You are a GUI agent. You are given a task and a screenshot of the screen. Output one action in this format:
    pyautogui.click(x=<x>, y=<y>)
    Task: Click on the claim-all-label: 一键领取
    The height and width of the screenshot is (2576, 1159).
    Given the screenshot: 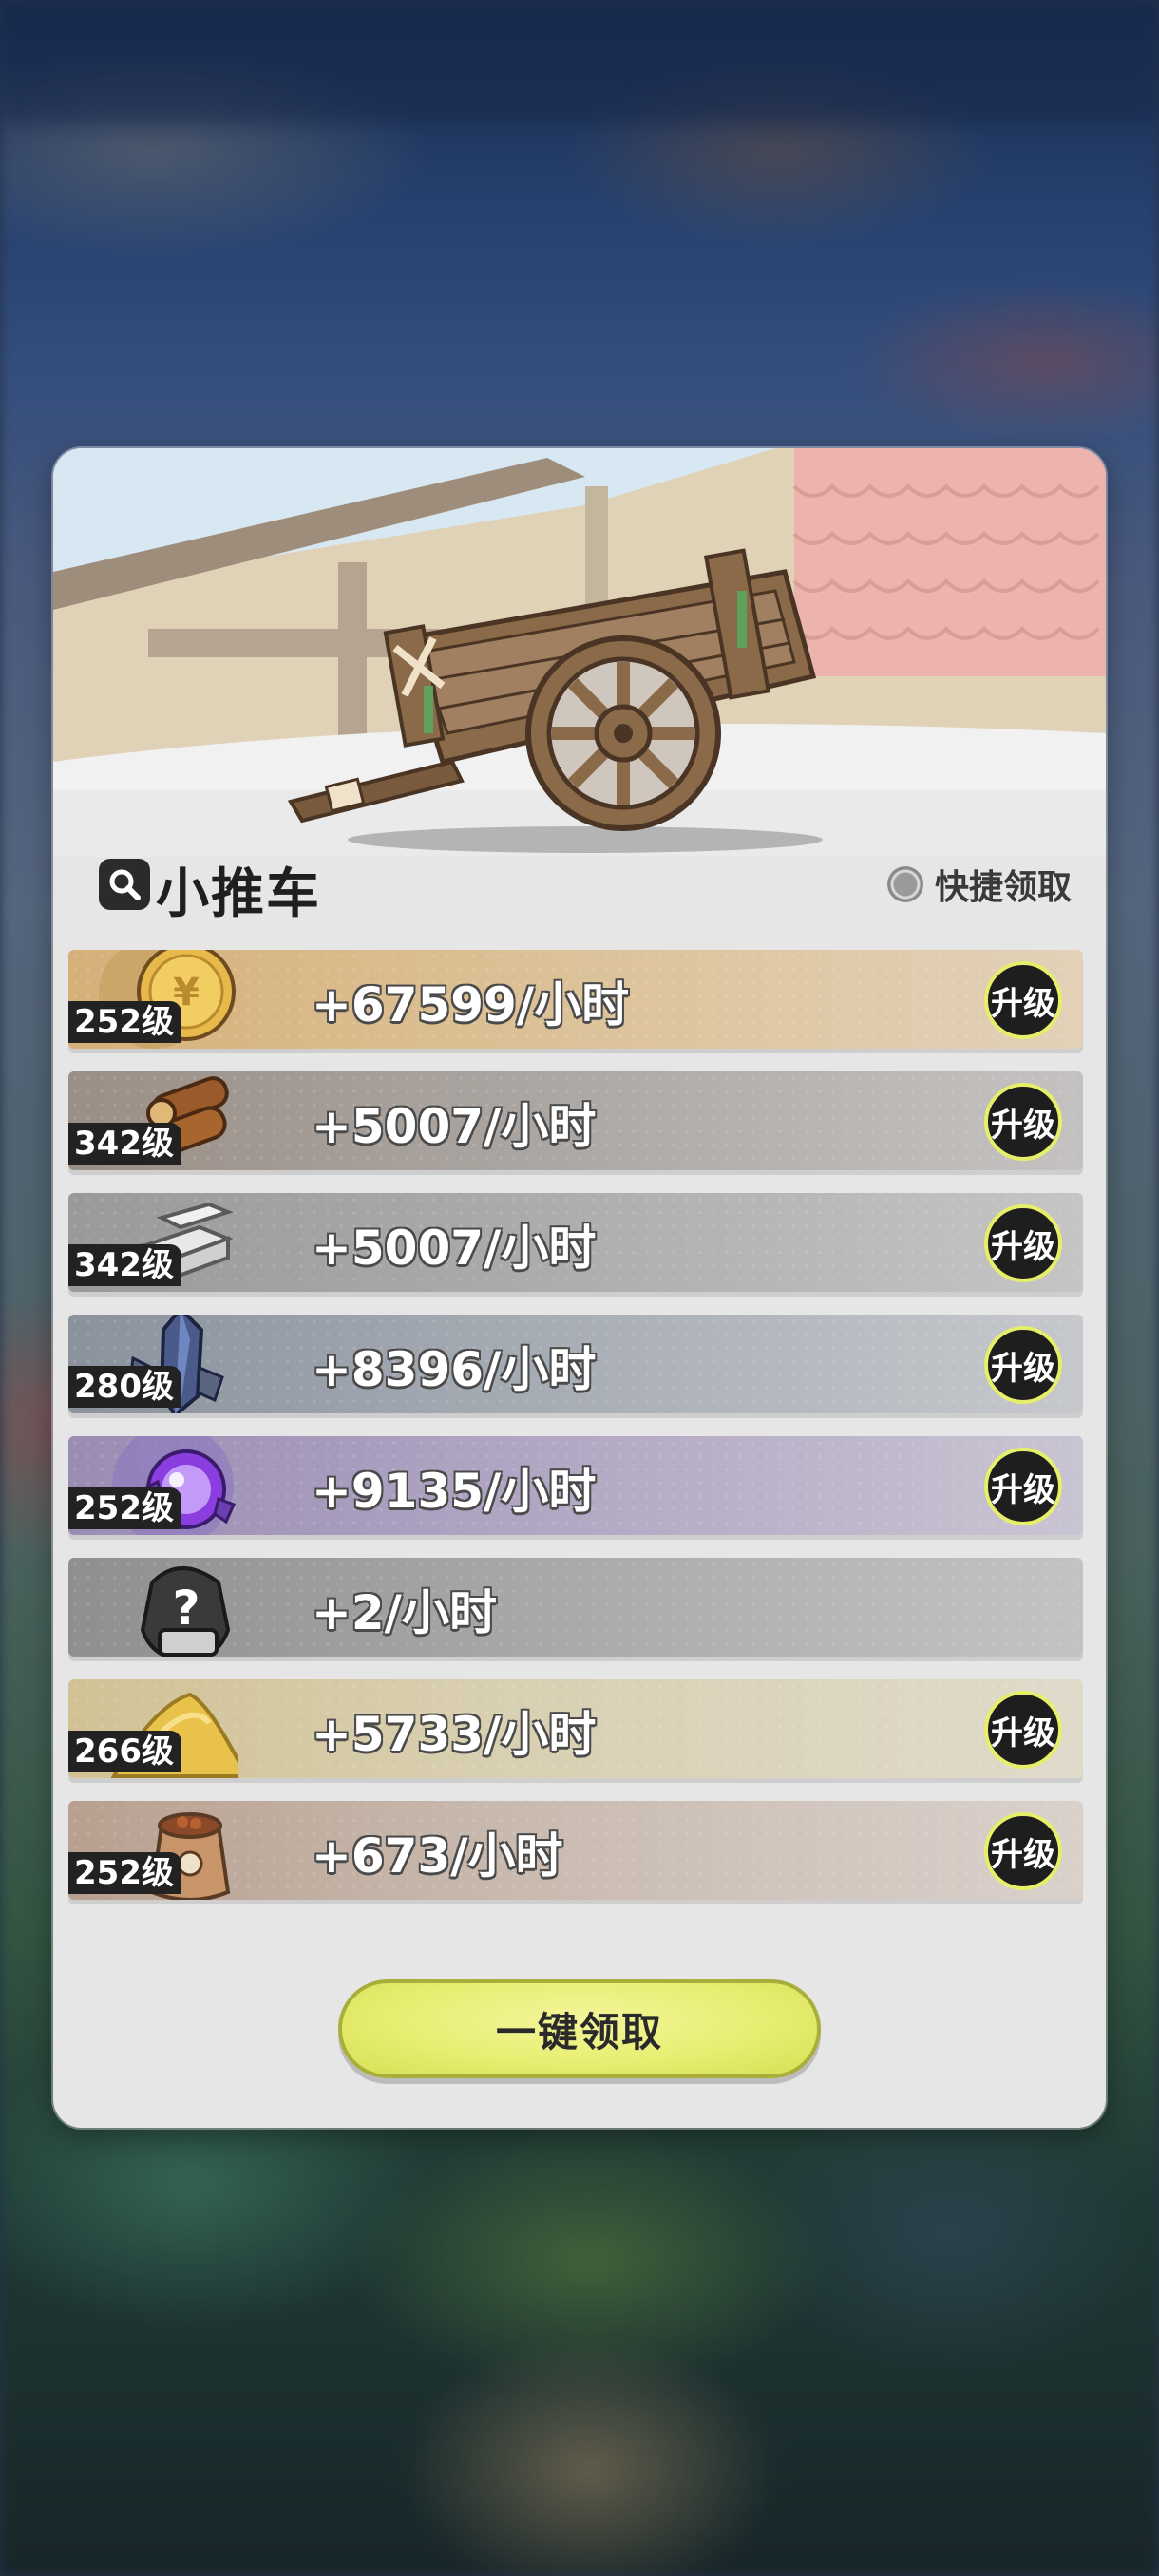 What is the action you would take?
    pyautogui.click(x=579, y=2031)
    